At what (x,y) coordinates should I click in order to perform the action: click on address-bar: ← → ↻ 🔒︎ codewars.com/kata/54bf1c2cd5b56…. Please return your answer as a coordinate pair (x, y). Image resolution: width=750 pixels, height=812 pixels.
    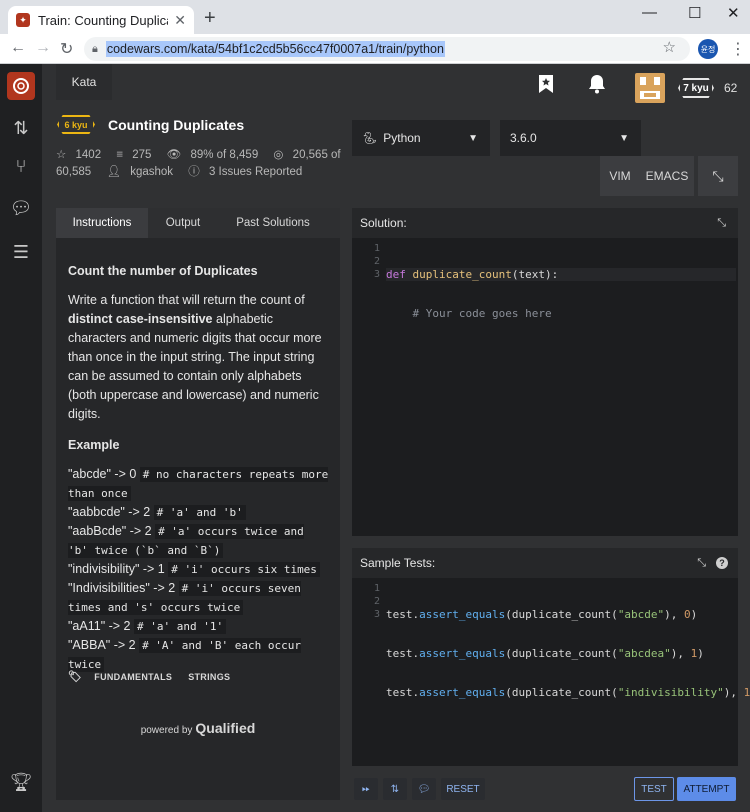
    Looking at the image, I should click on (375, 49).